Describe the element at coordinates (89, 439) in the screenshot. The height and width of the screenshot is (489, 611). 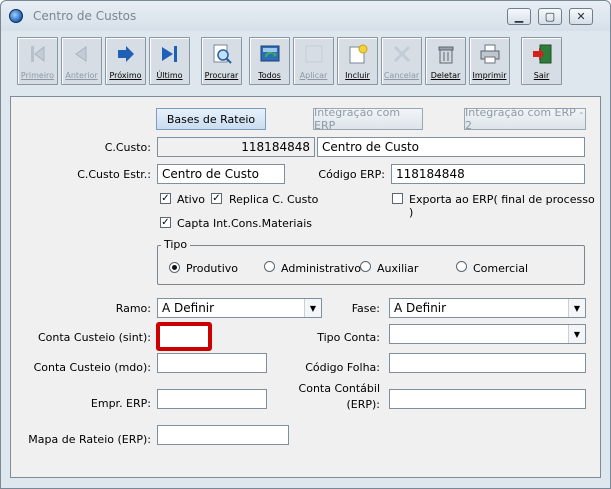
I see `mapa-rateio-label: Mapa de Rateio (ERP):` at that location.